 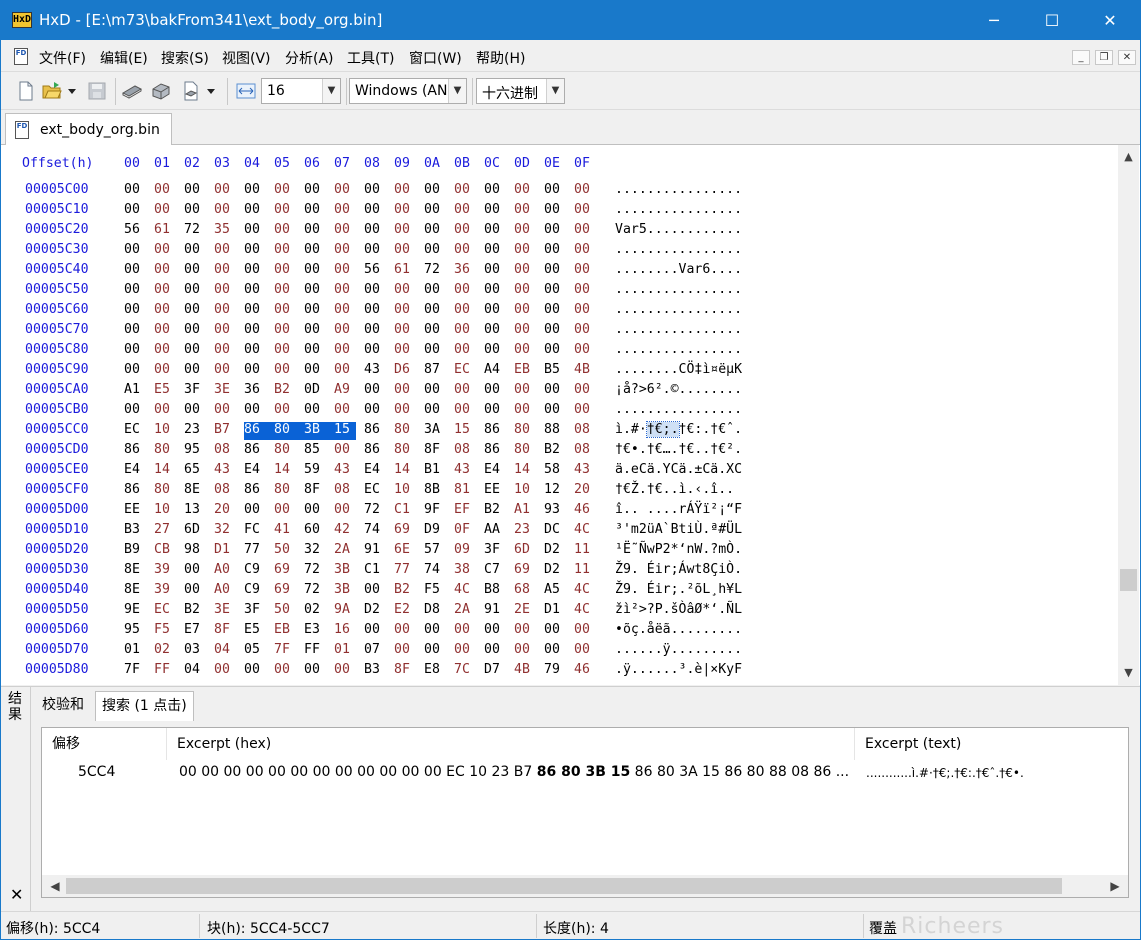 I want to click on hex-byte: 9E, so click(x=139, y=611).